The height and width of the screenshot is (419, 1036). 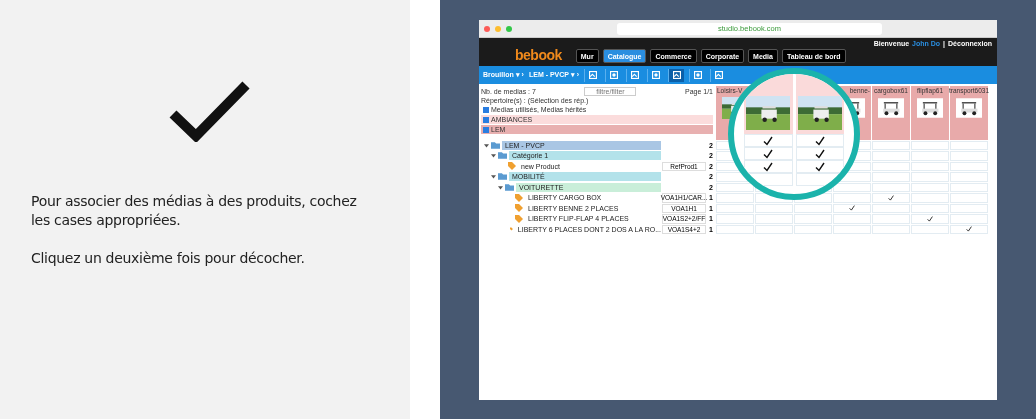 I want to click on instruction-text: Cliquez un deuxième fois pour décocher., so click(x=168, y=258).